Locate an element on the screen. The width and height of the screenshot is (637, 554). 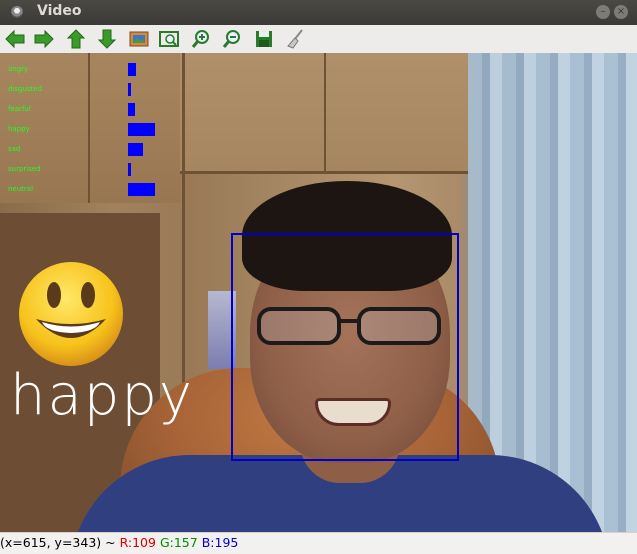
up-button is located at coordinates (76, 39).